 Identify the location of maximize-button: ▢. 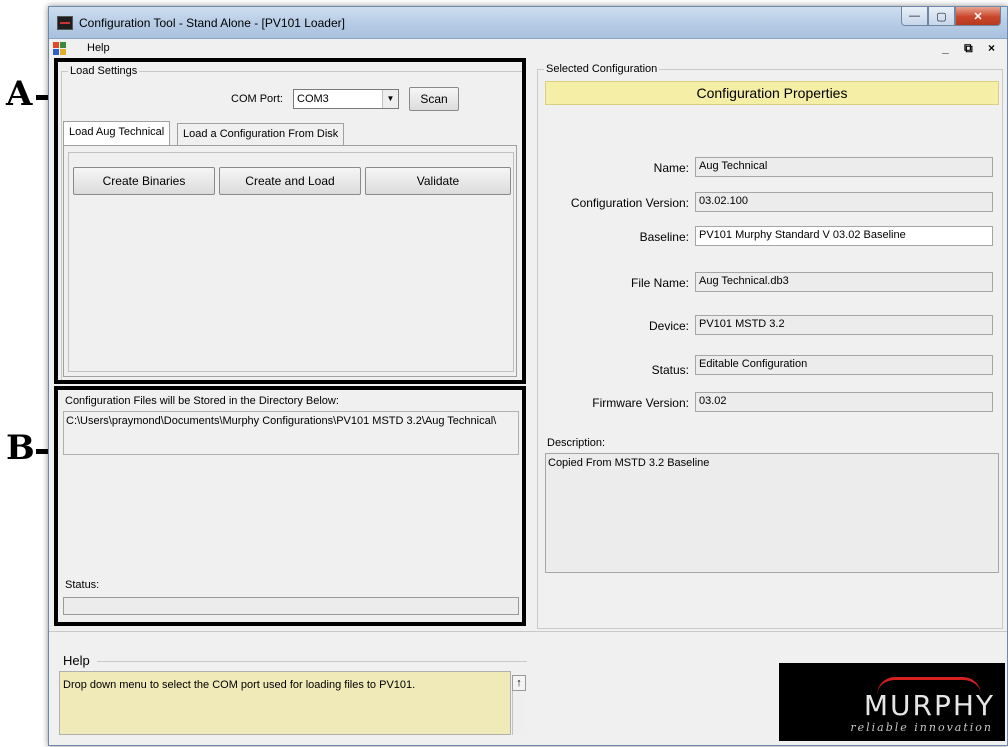
(941, 16).